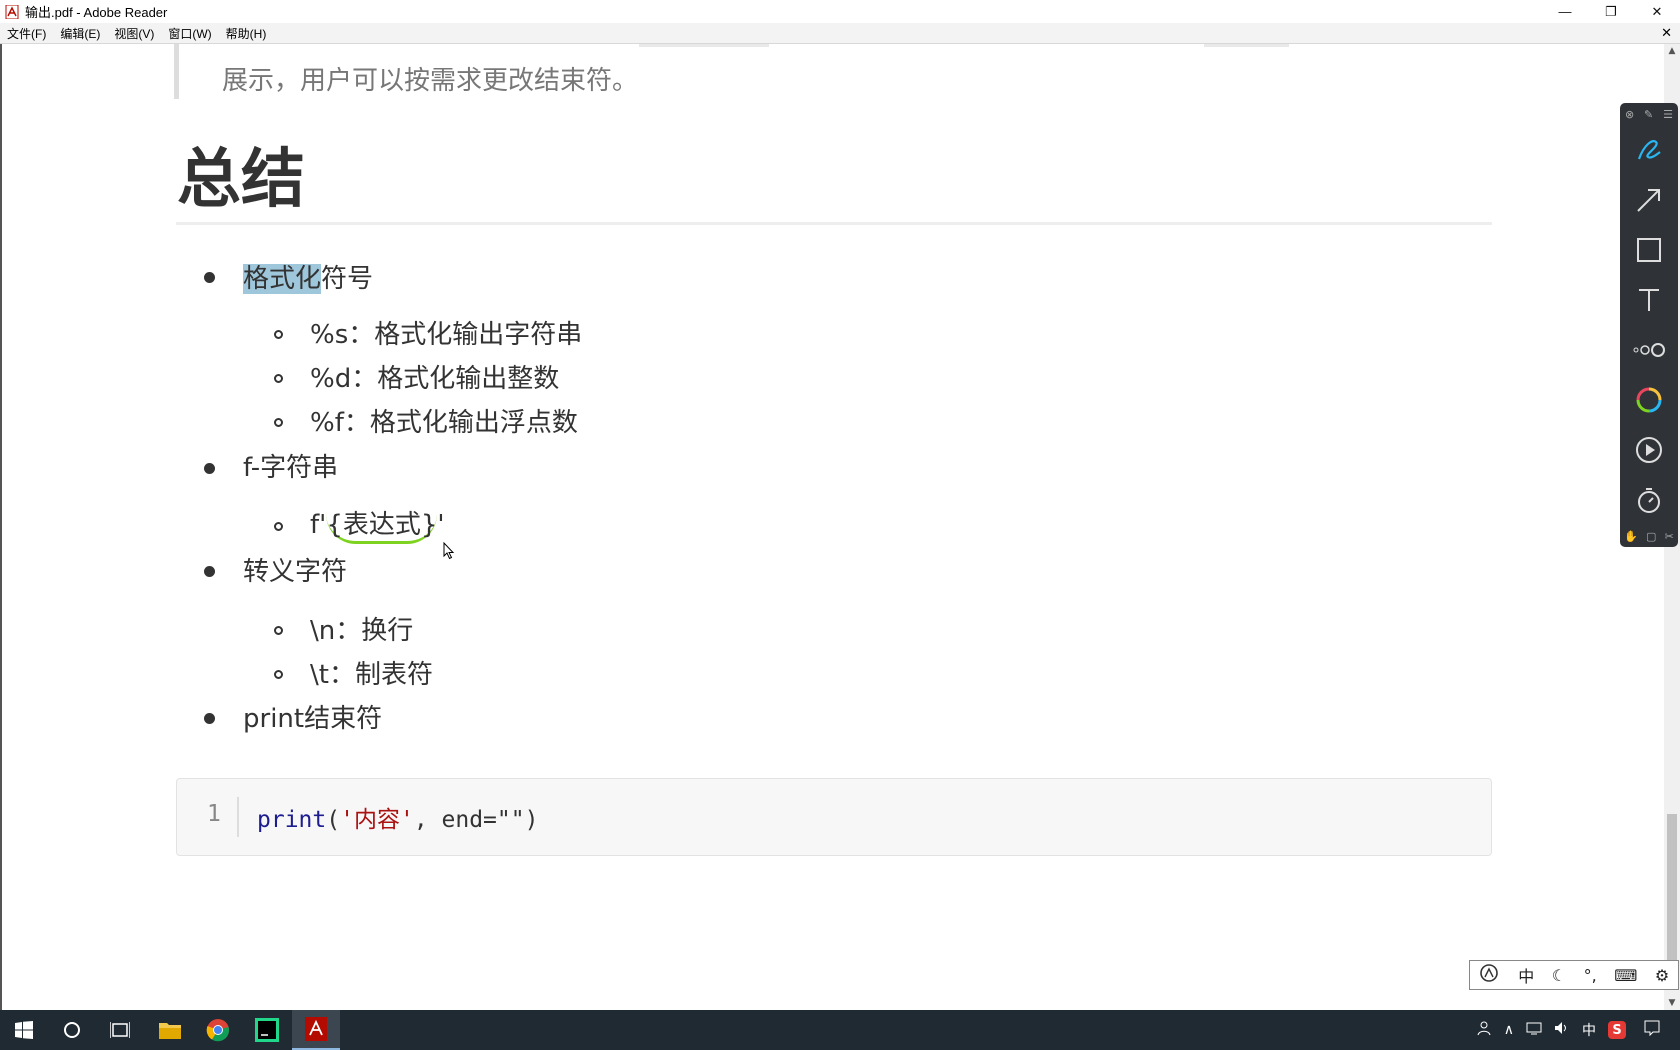 The height and width of the screenshot is (1050, 1680). I want to click on ime-chinese-mode: 中, so click(1526, 975).